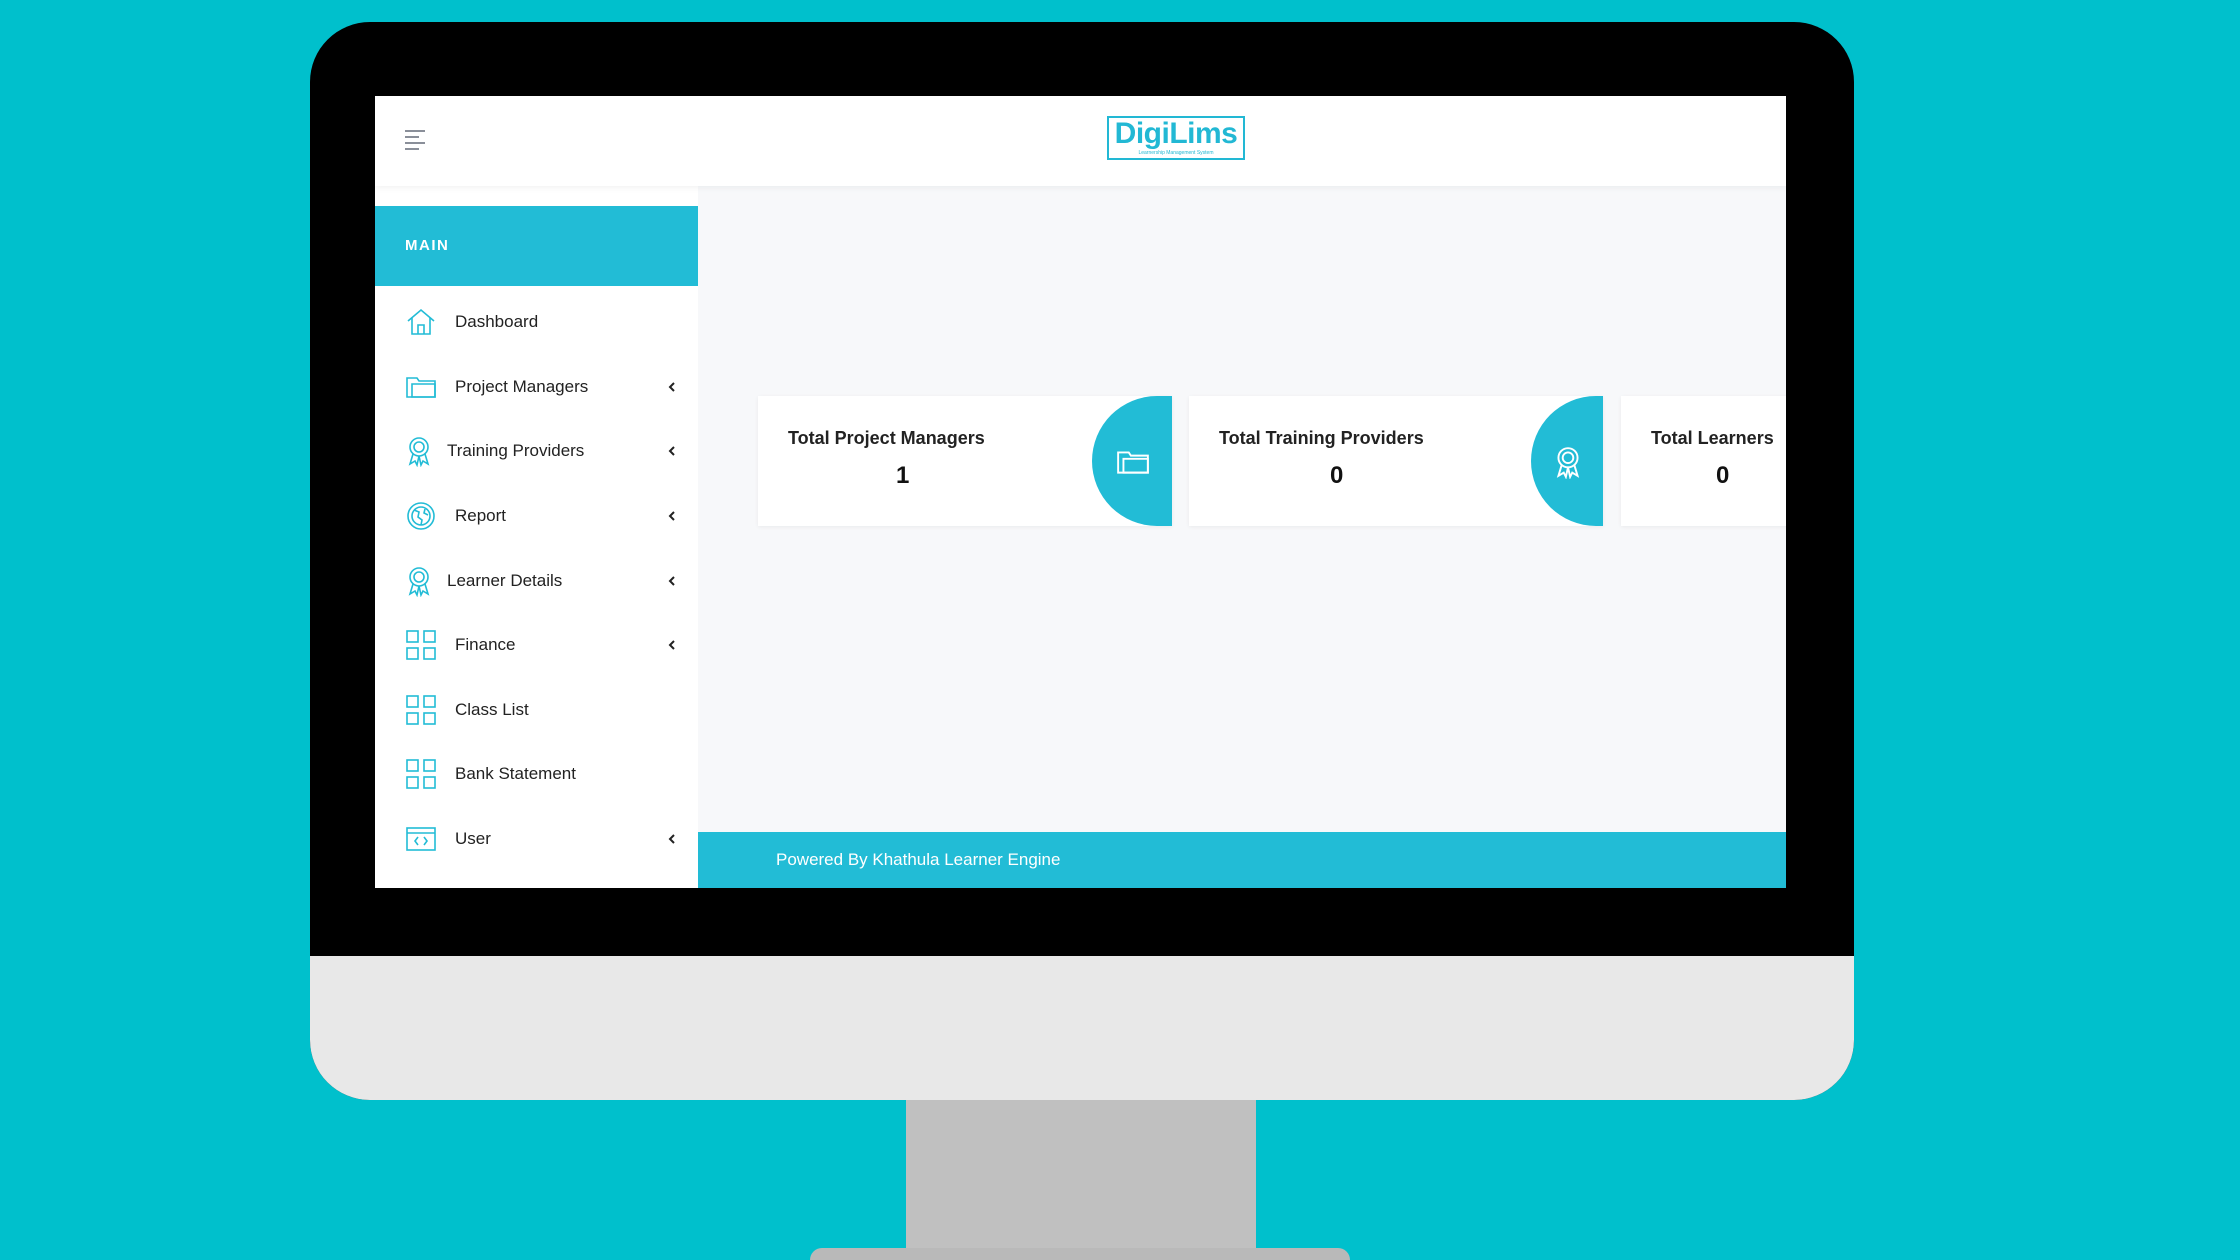 This screenshot has height=1260, width=2240. Describe the element at coordinates (481, 516) in the screenshot. I see `sidebar-item-label: Report` at that location.